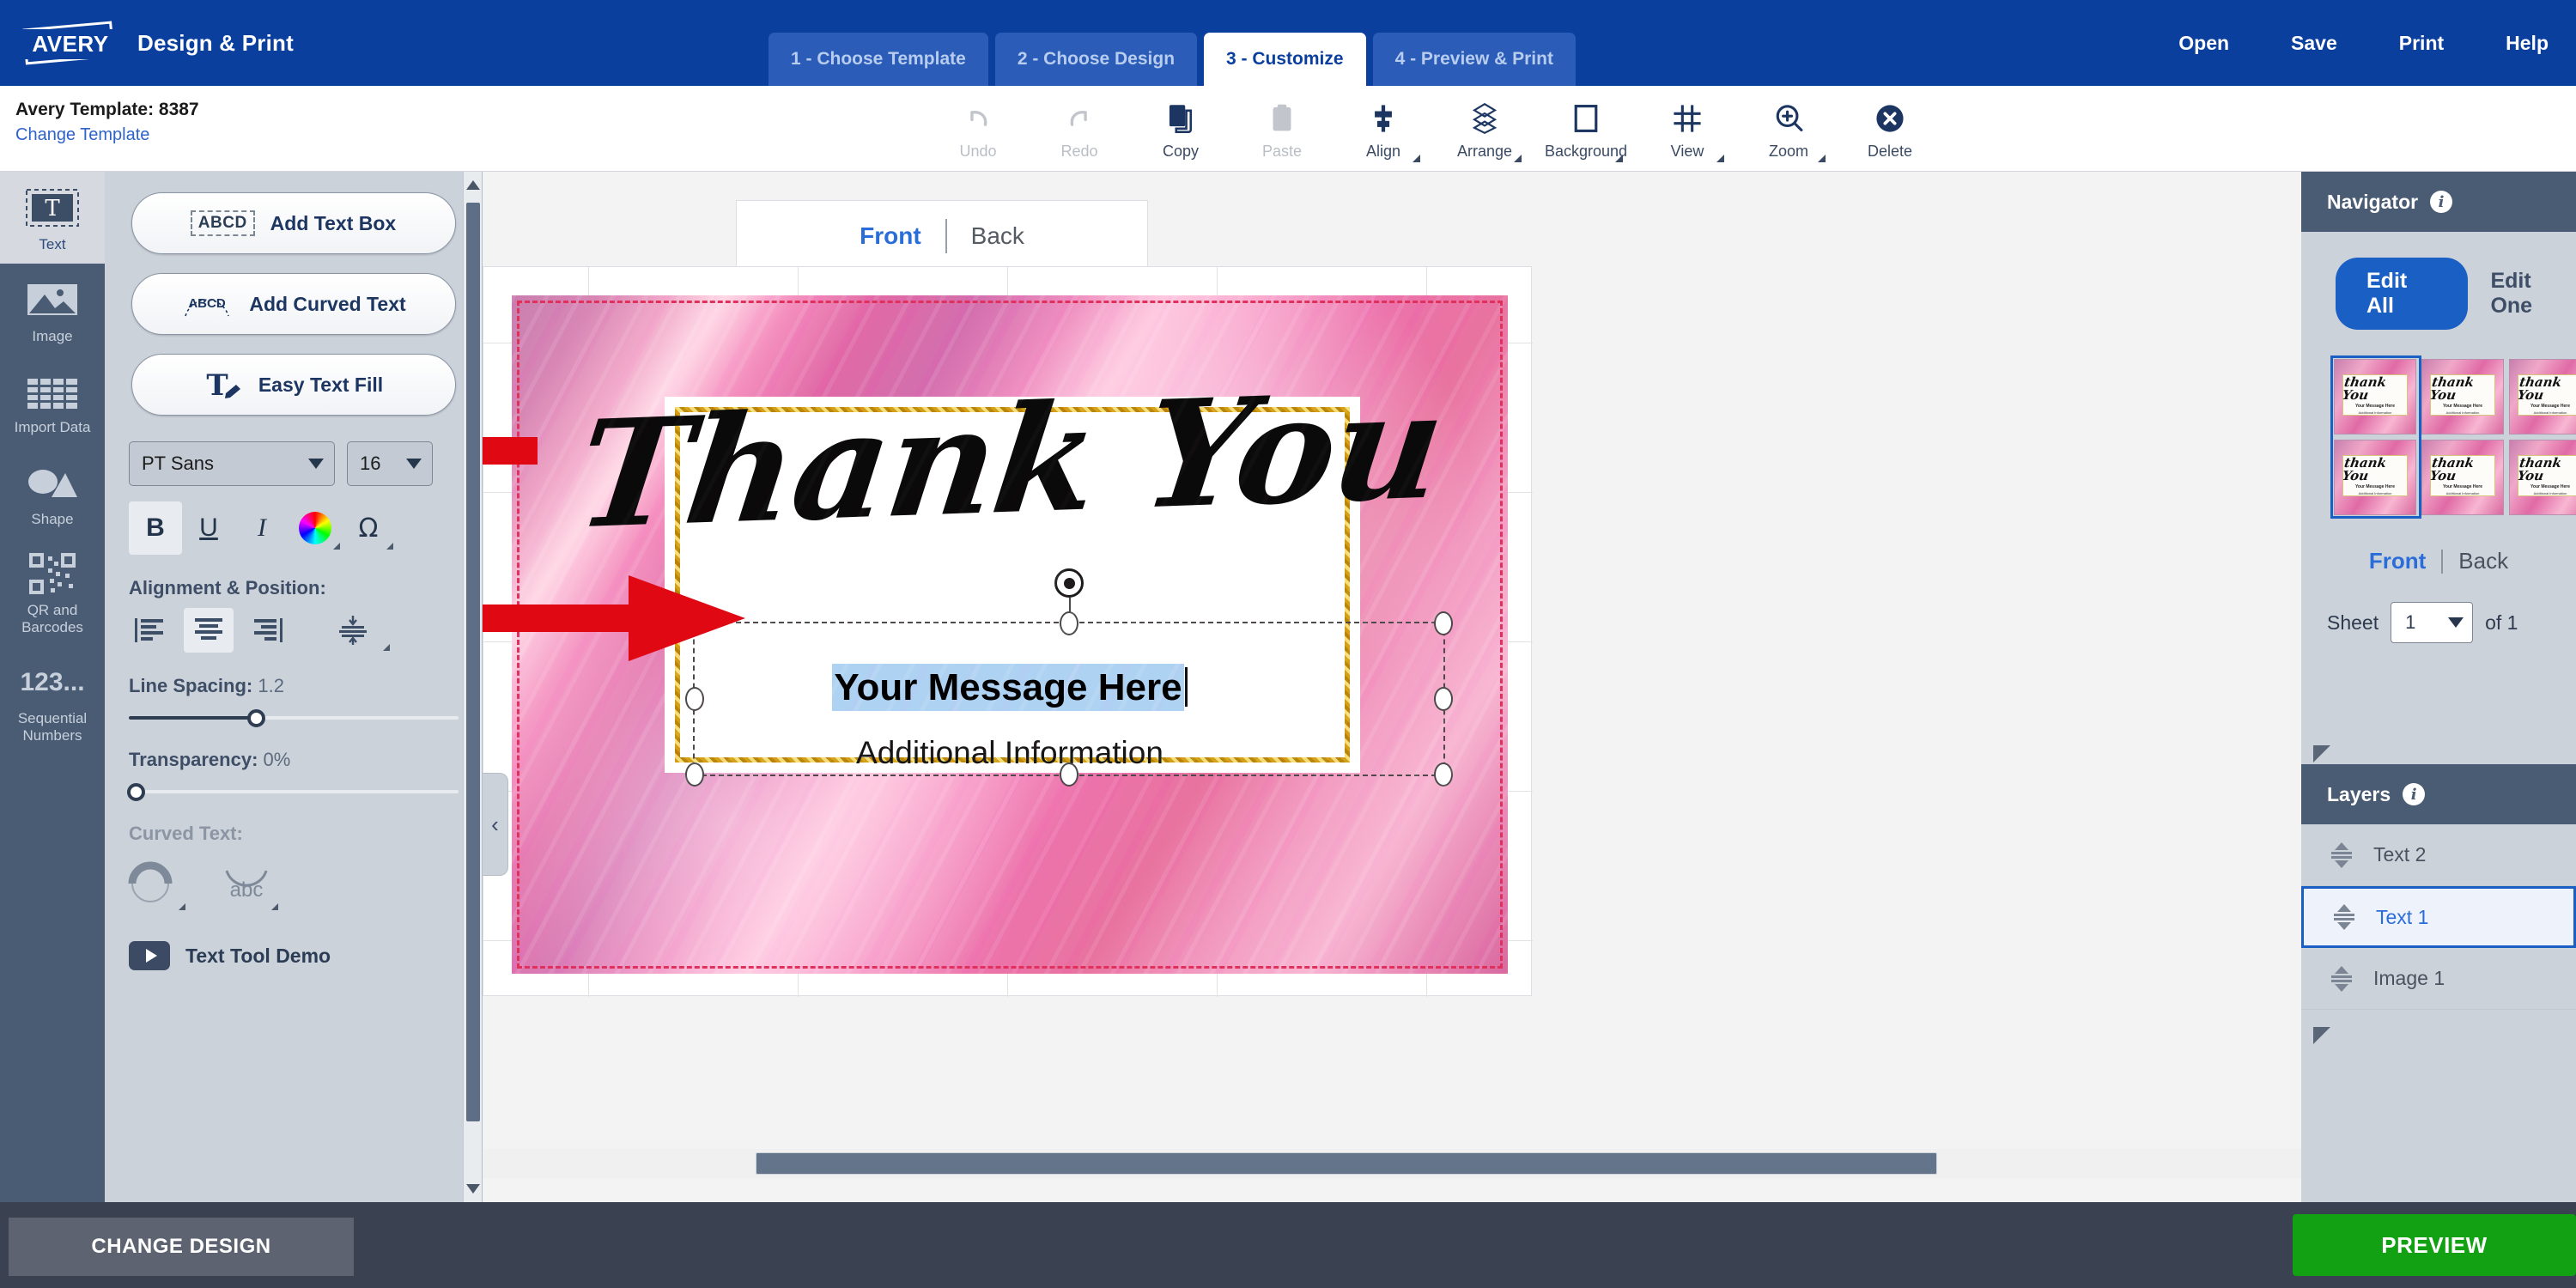  What do you see at coordinates (1010, 460) in the screenshot?
I see `card-headline-text: Thank You` at bounding box center [1010, 460].